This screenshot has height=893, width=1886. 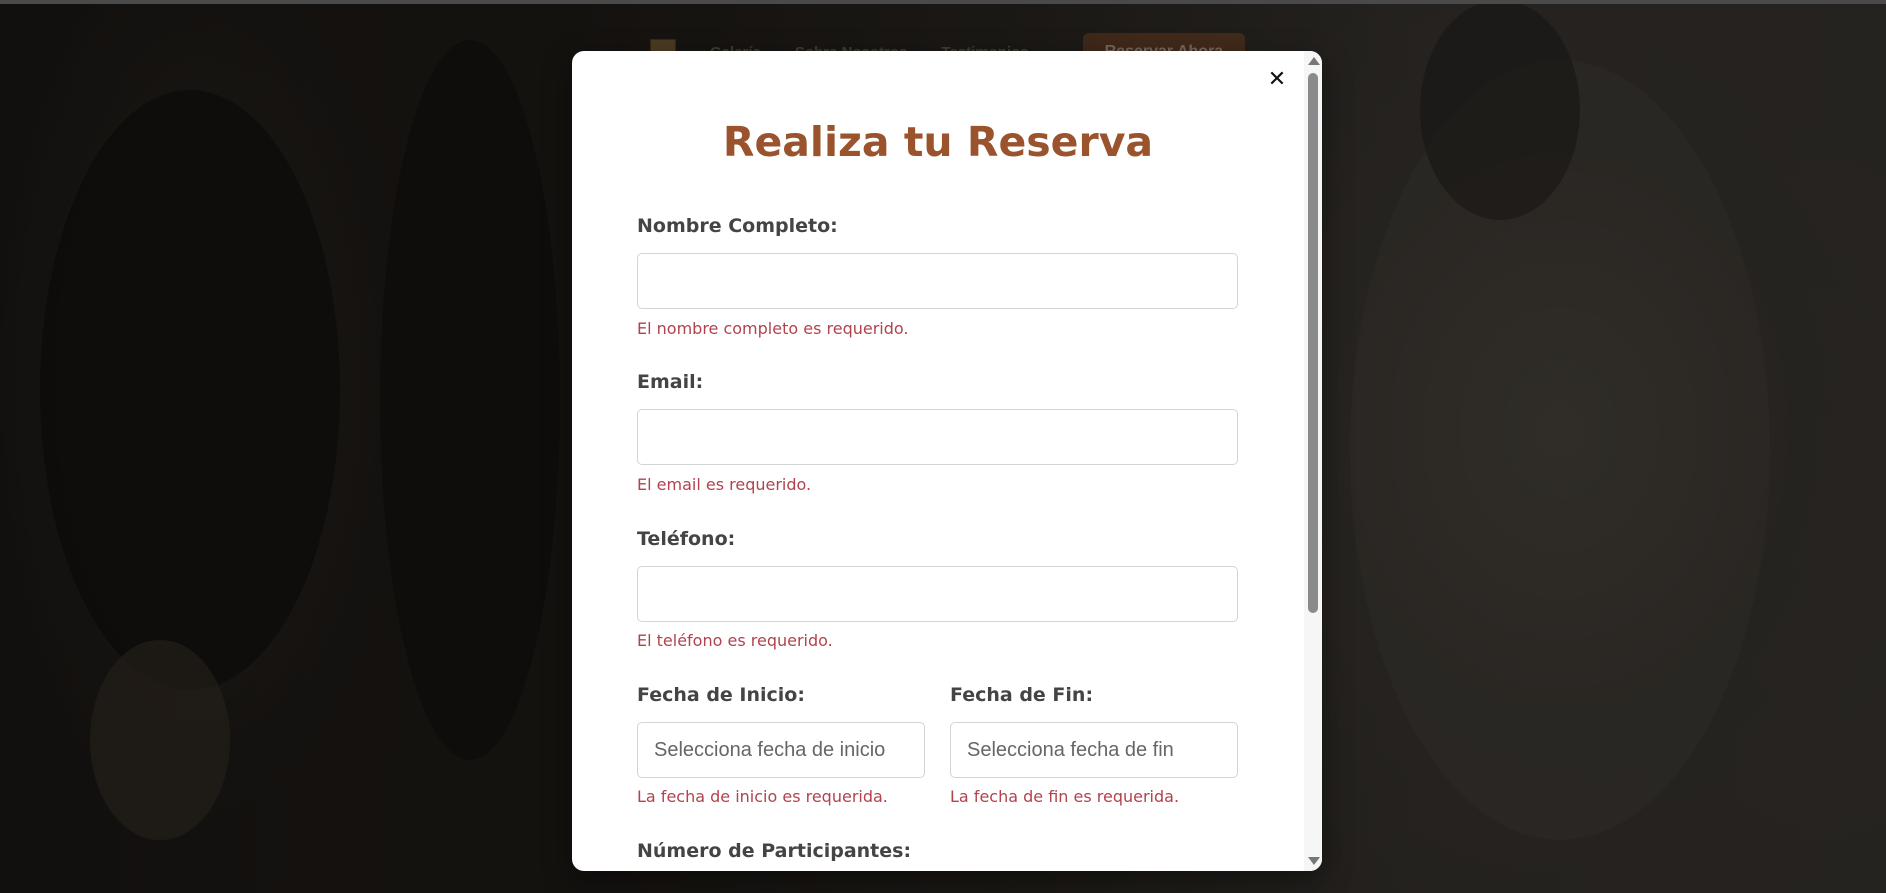 I want to click on modal-scrollbar, so click(x=1313, y=461).